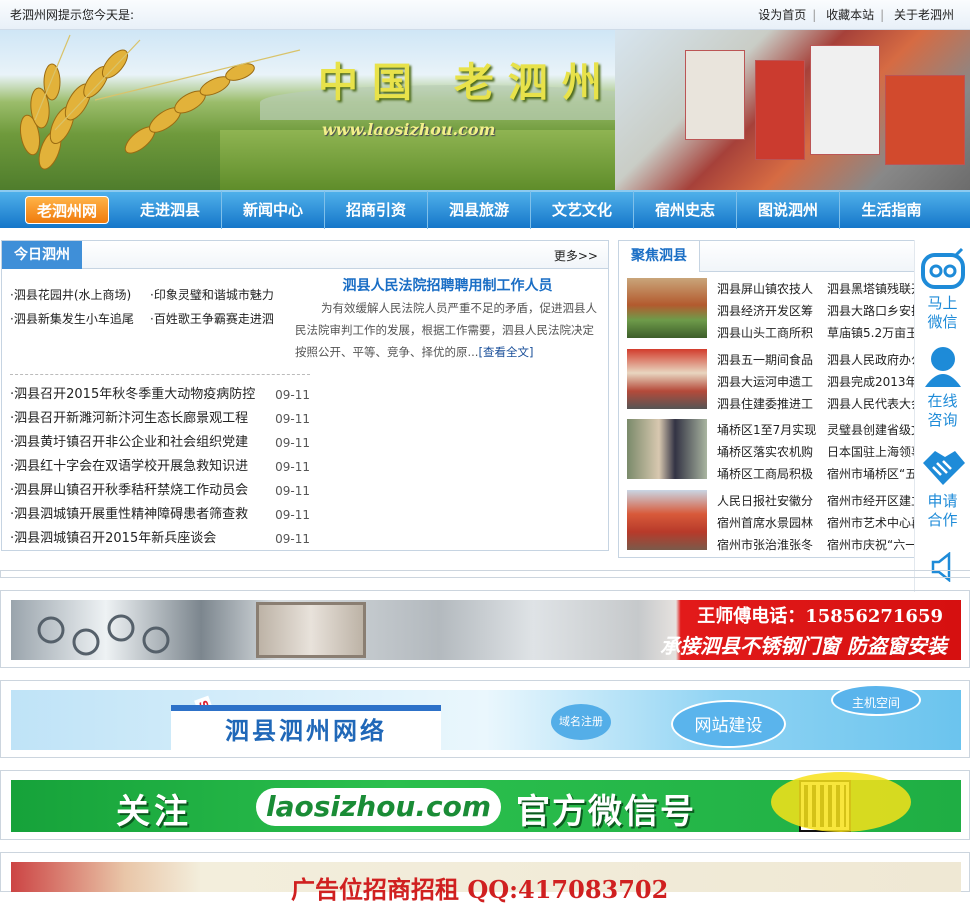  What do you see at coordinates (772, 474) in the screenshot?
I see `list-item: 埇桥区工商局积极` at bounding box center [772, 474].